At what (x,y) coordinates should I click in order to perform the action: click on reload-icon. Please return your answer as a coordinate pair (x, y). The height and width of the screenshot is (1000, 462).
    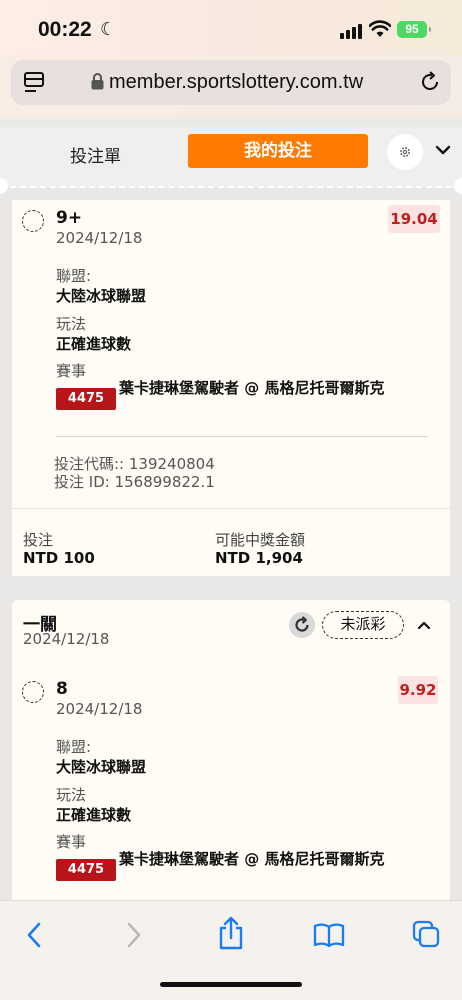
    Looking at the image, I should click on (430, 82).